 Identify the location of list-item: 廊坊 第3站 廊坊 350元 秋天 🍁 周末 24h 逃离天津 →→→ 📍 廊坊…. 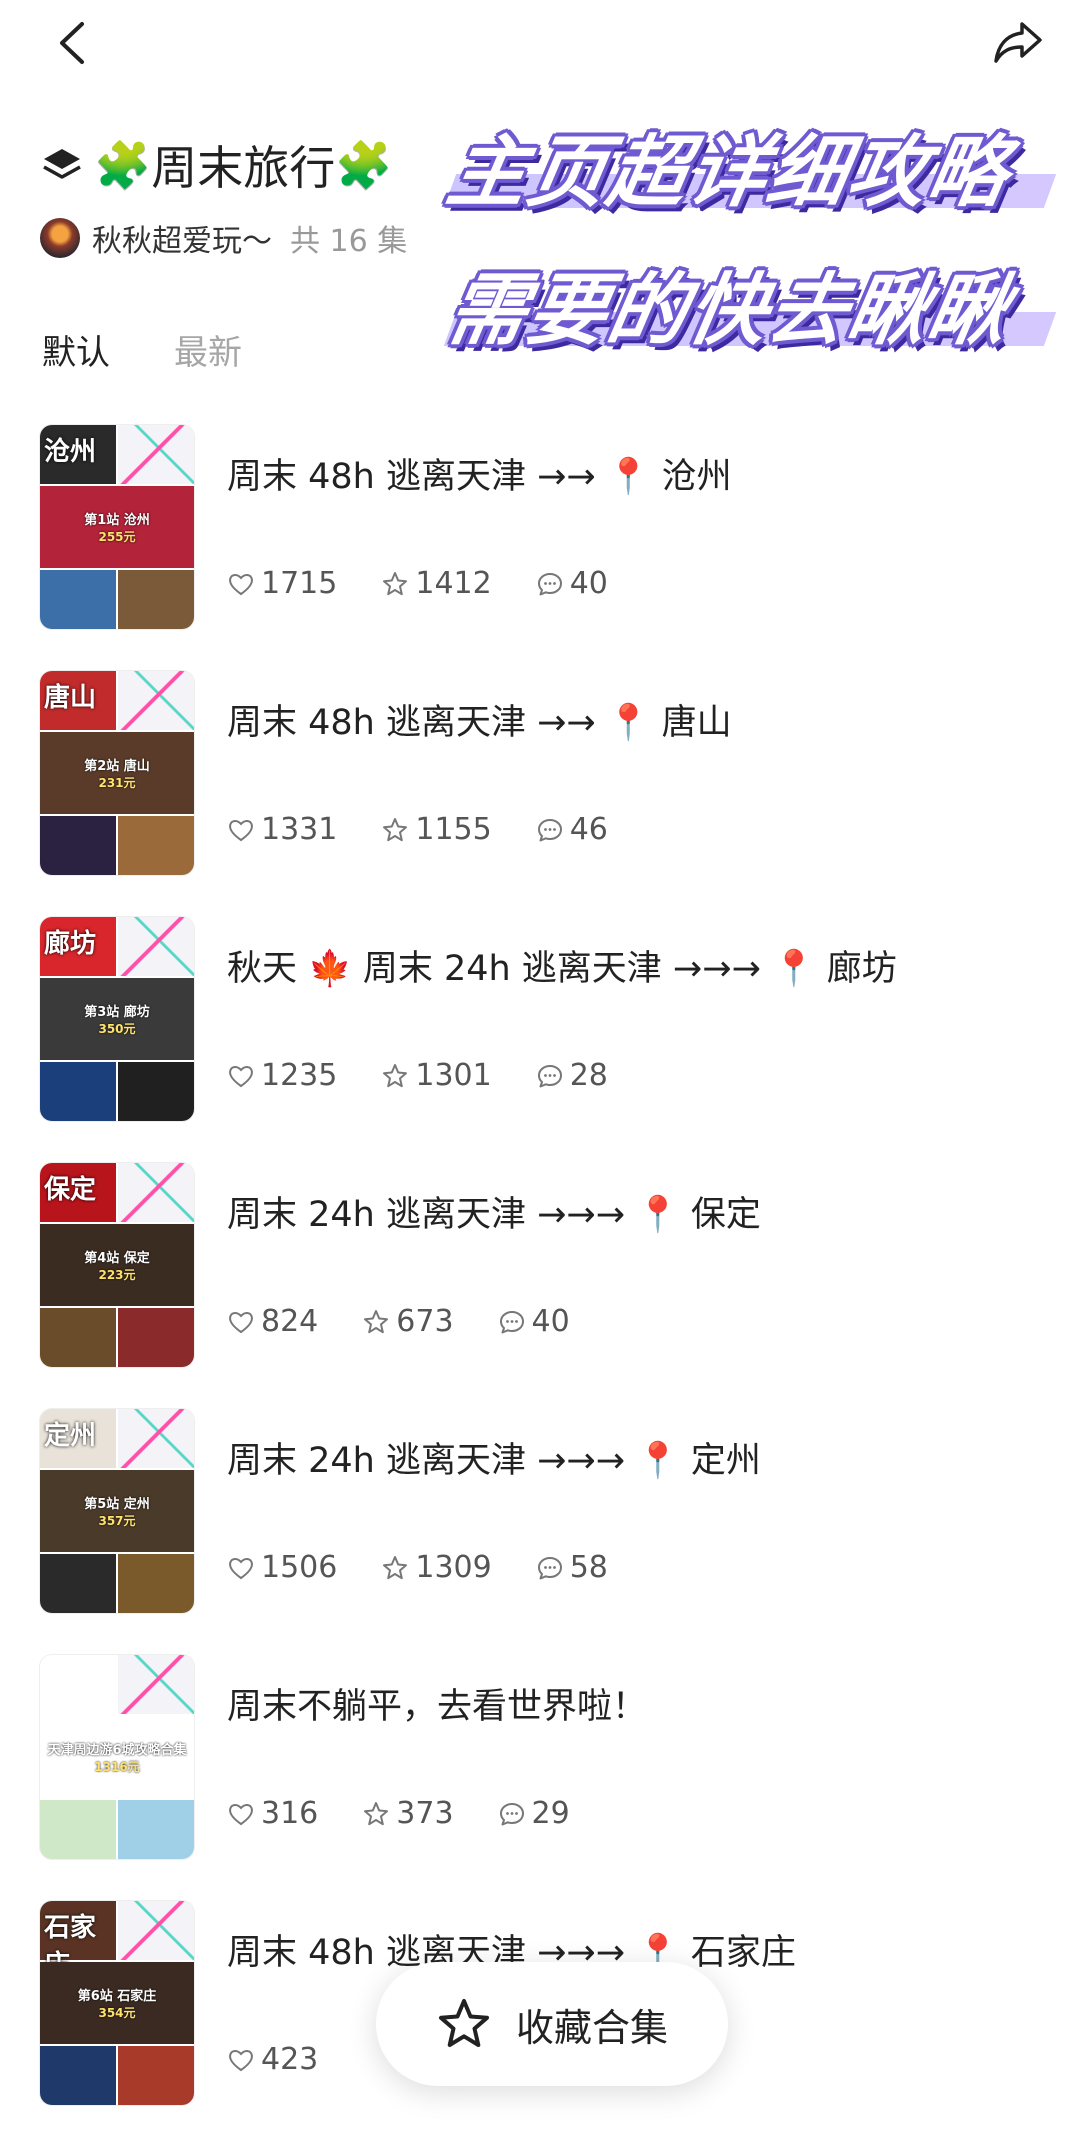
(540, 1035).